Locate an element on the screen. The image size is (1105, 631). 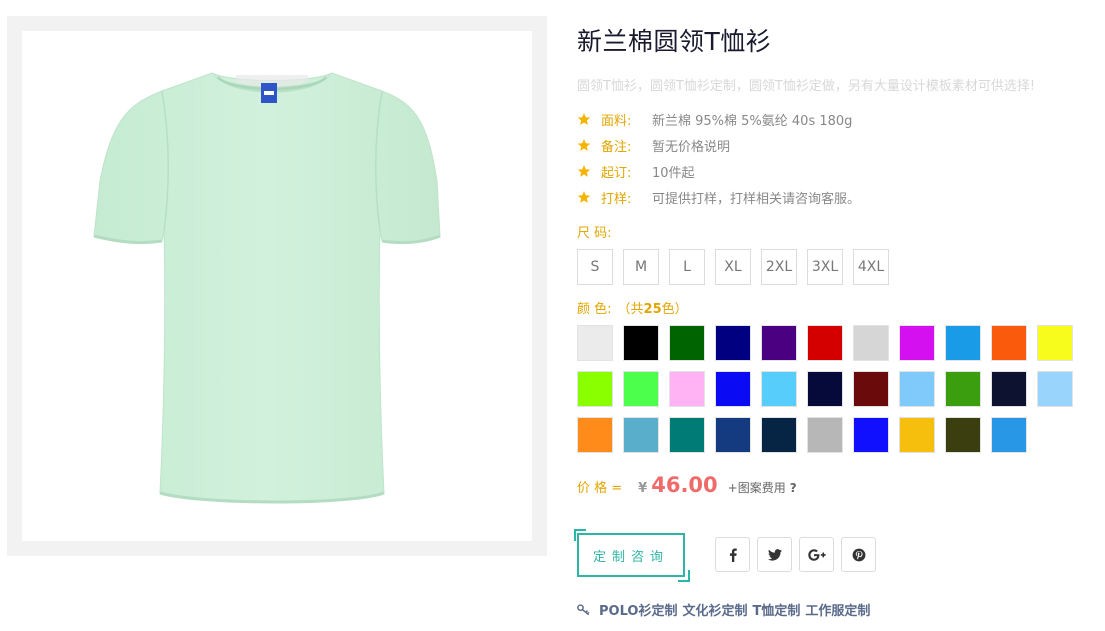
price-label: 价 格 = is located at coordinates (600, 488).